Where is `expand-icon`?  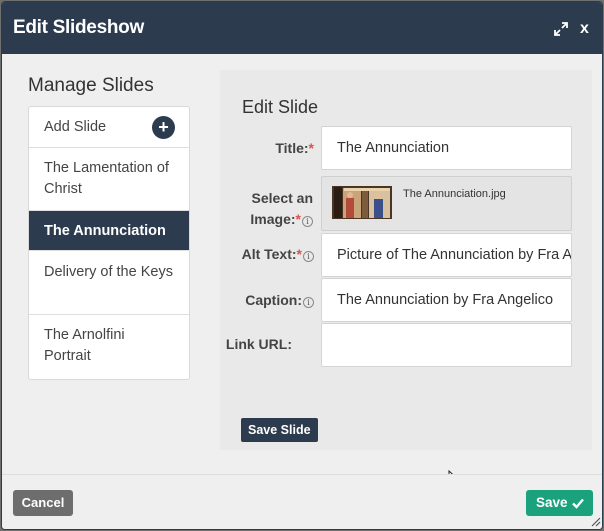
expand-icon is located at coordinates (561, 29).